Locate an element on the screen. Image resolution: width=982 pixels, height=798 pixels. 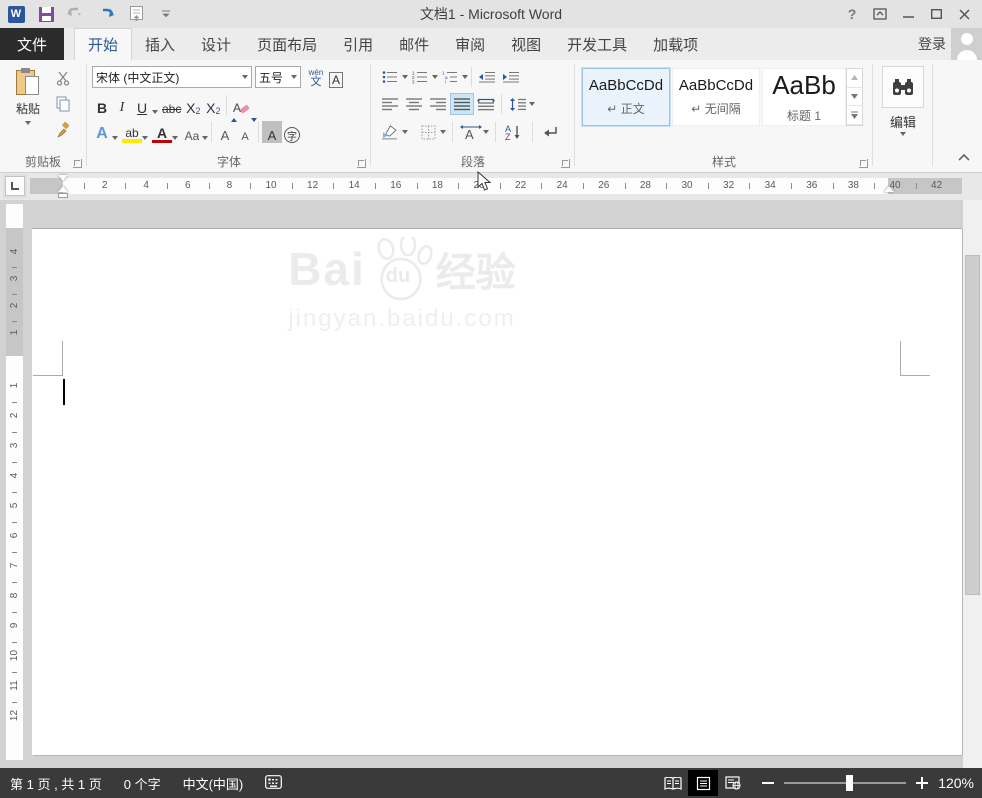
style-normal: AaBbCcDd ↵ 正文 is located at coordinates (626, 97).